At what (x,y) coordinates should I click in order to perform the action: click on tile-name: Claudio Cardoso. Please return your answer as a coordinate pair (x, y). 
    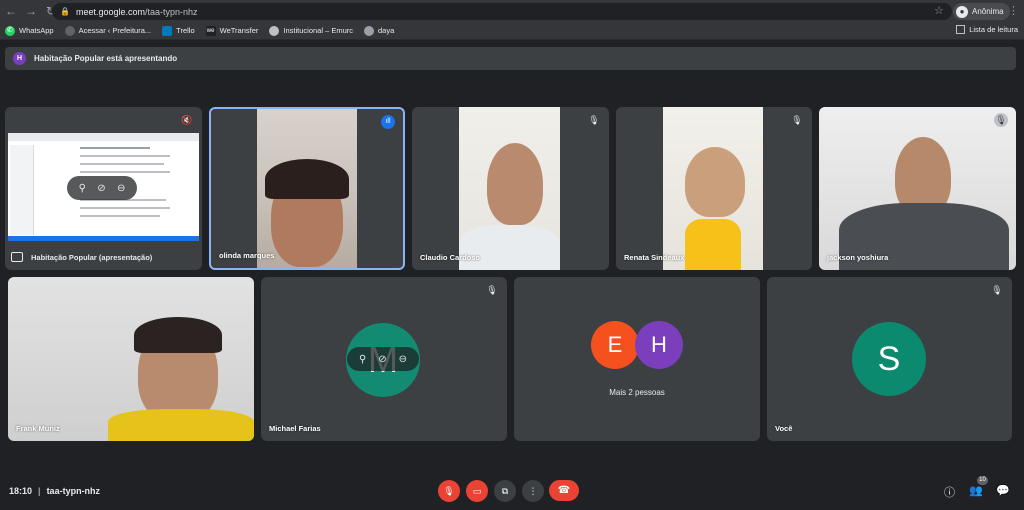
    Looking at the image, I should click on (450, 257).